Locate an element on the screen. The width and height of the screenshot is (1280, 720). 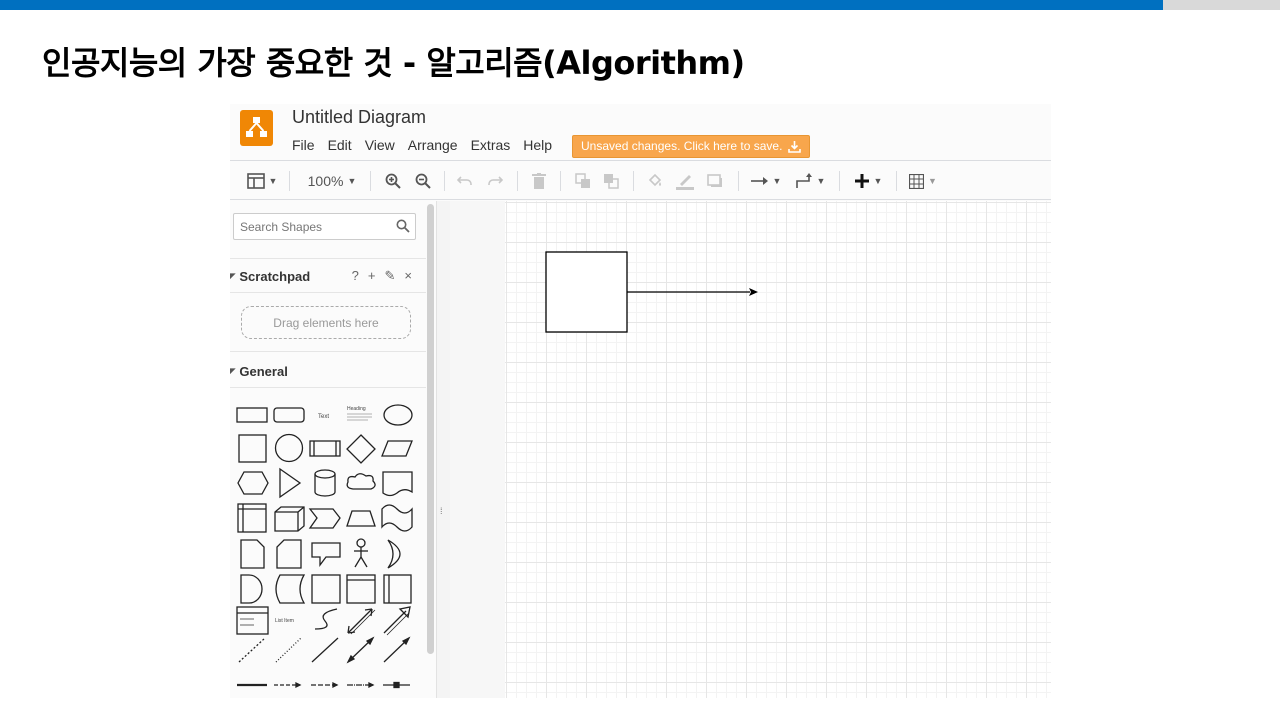
format-panel-button: ▼ is located at coordinates (262, 181).